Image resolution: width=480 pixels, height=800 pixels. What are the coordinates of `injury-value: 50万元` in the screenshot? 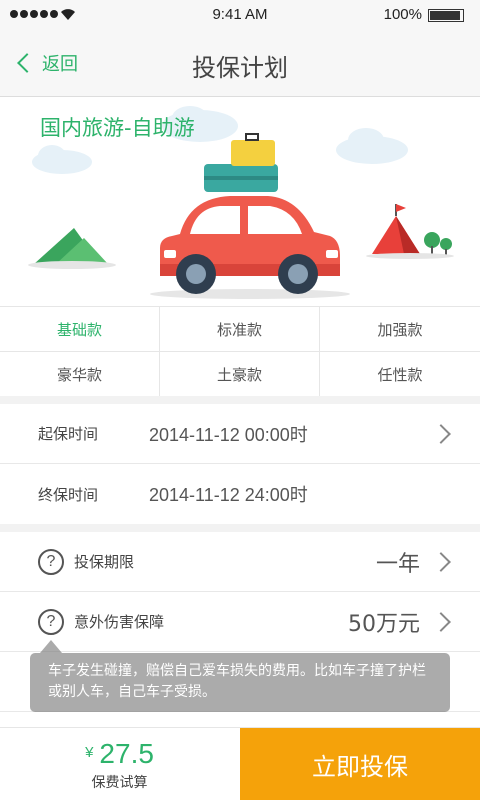 It's located at (384, 624).